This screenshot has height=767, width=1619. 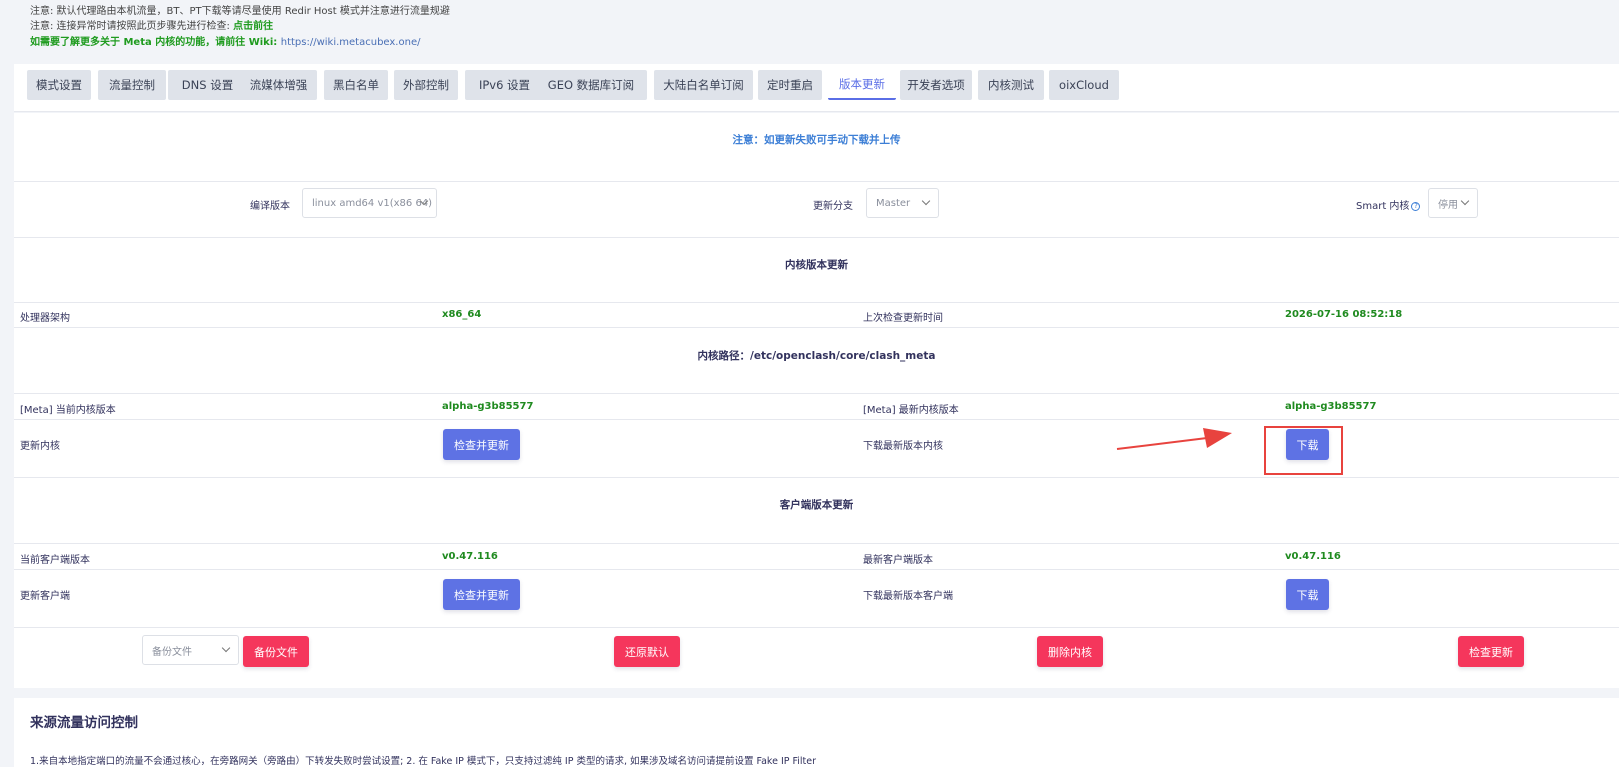 I want to click on current-client-value: v0.47.116, so click(x=470, y=556).